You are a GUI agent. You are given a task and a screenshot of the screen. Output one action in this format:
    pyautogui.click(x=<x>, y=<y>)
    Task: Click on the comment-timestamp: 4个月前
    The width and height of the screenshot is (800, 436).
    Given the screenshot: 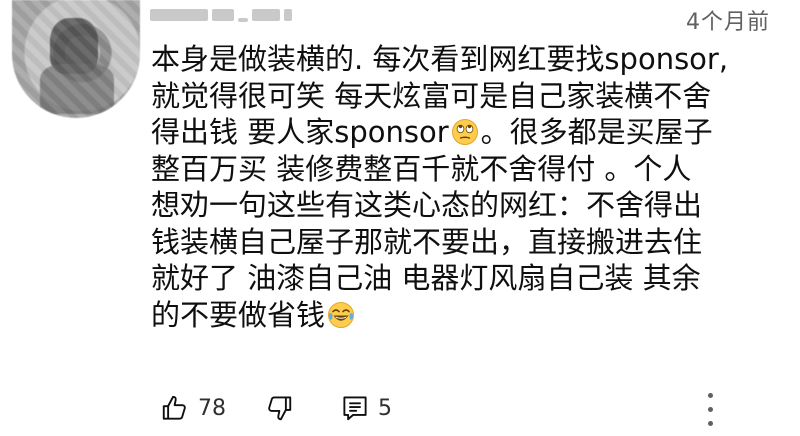 What is the action you would take?
    pyautogui.click(x=728, y=20)
    